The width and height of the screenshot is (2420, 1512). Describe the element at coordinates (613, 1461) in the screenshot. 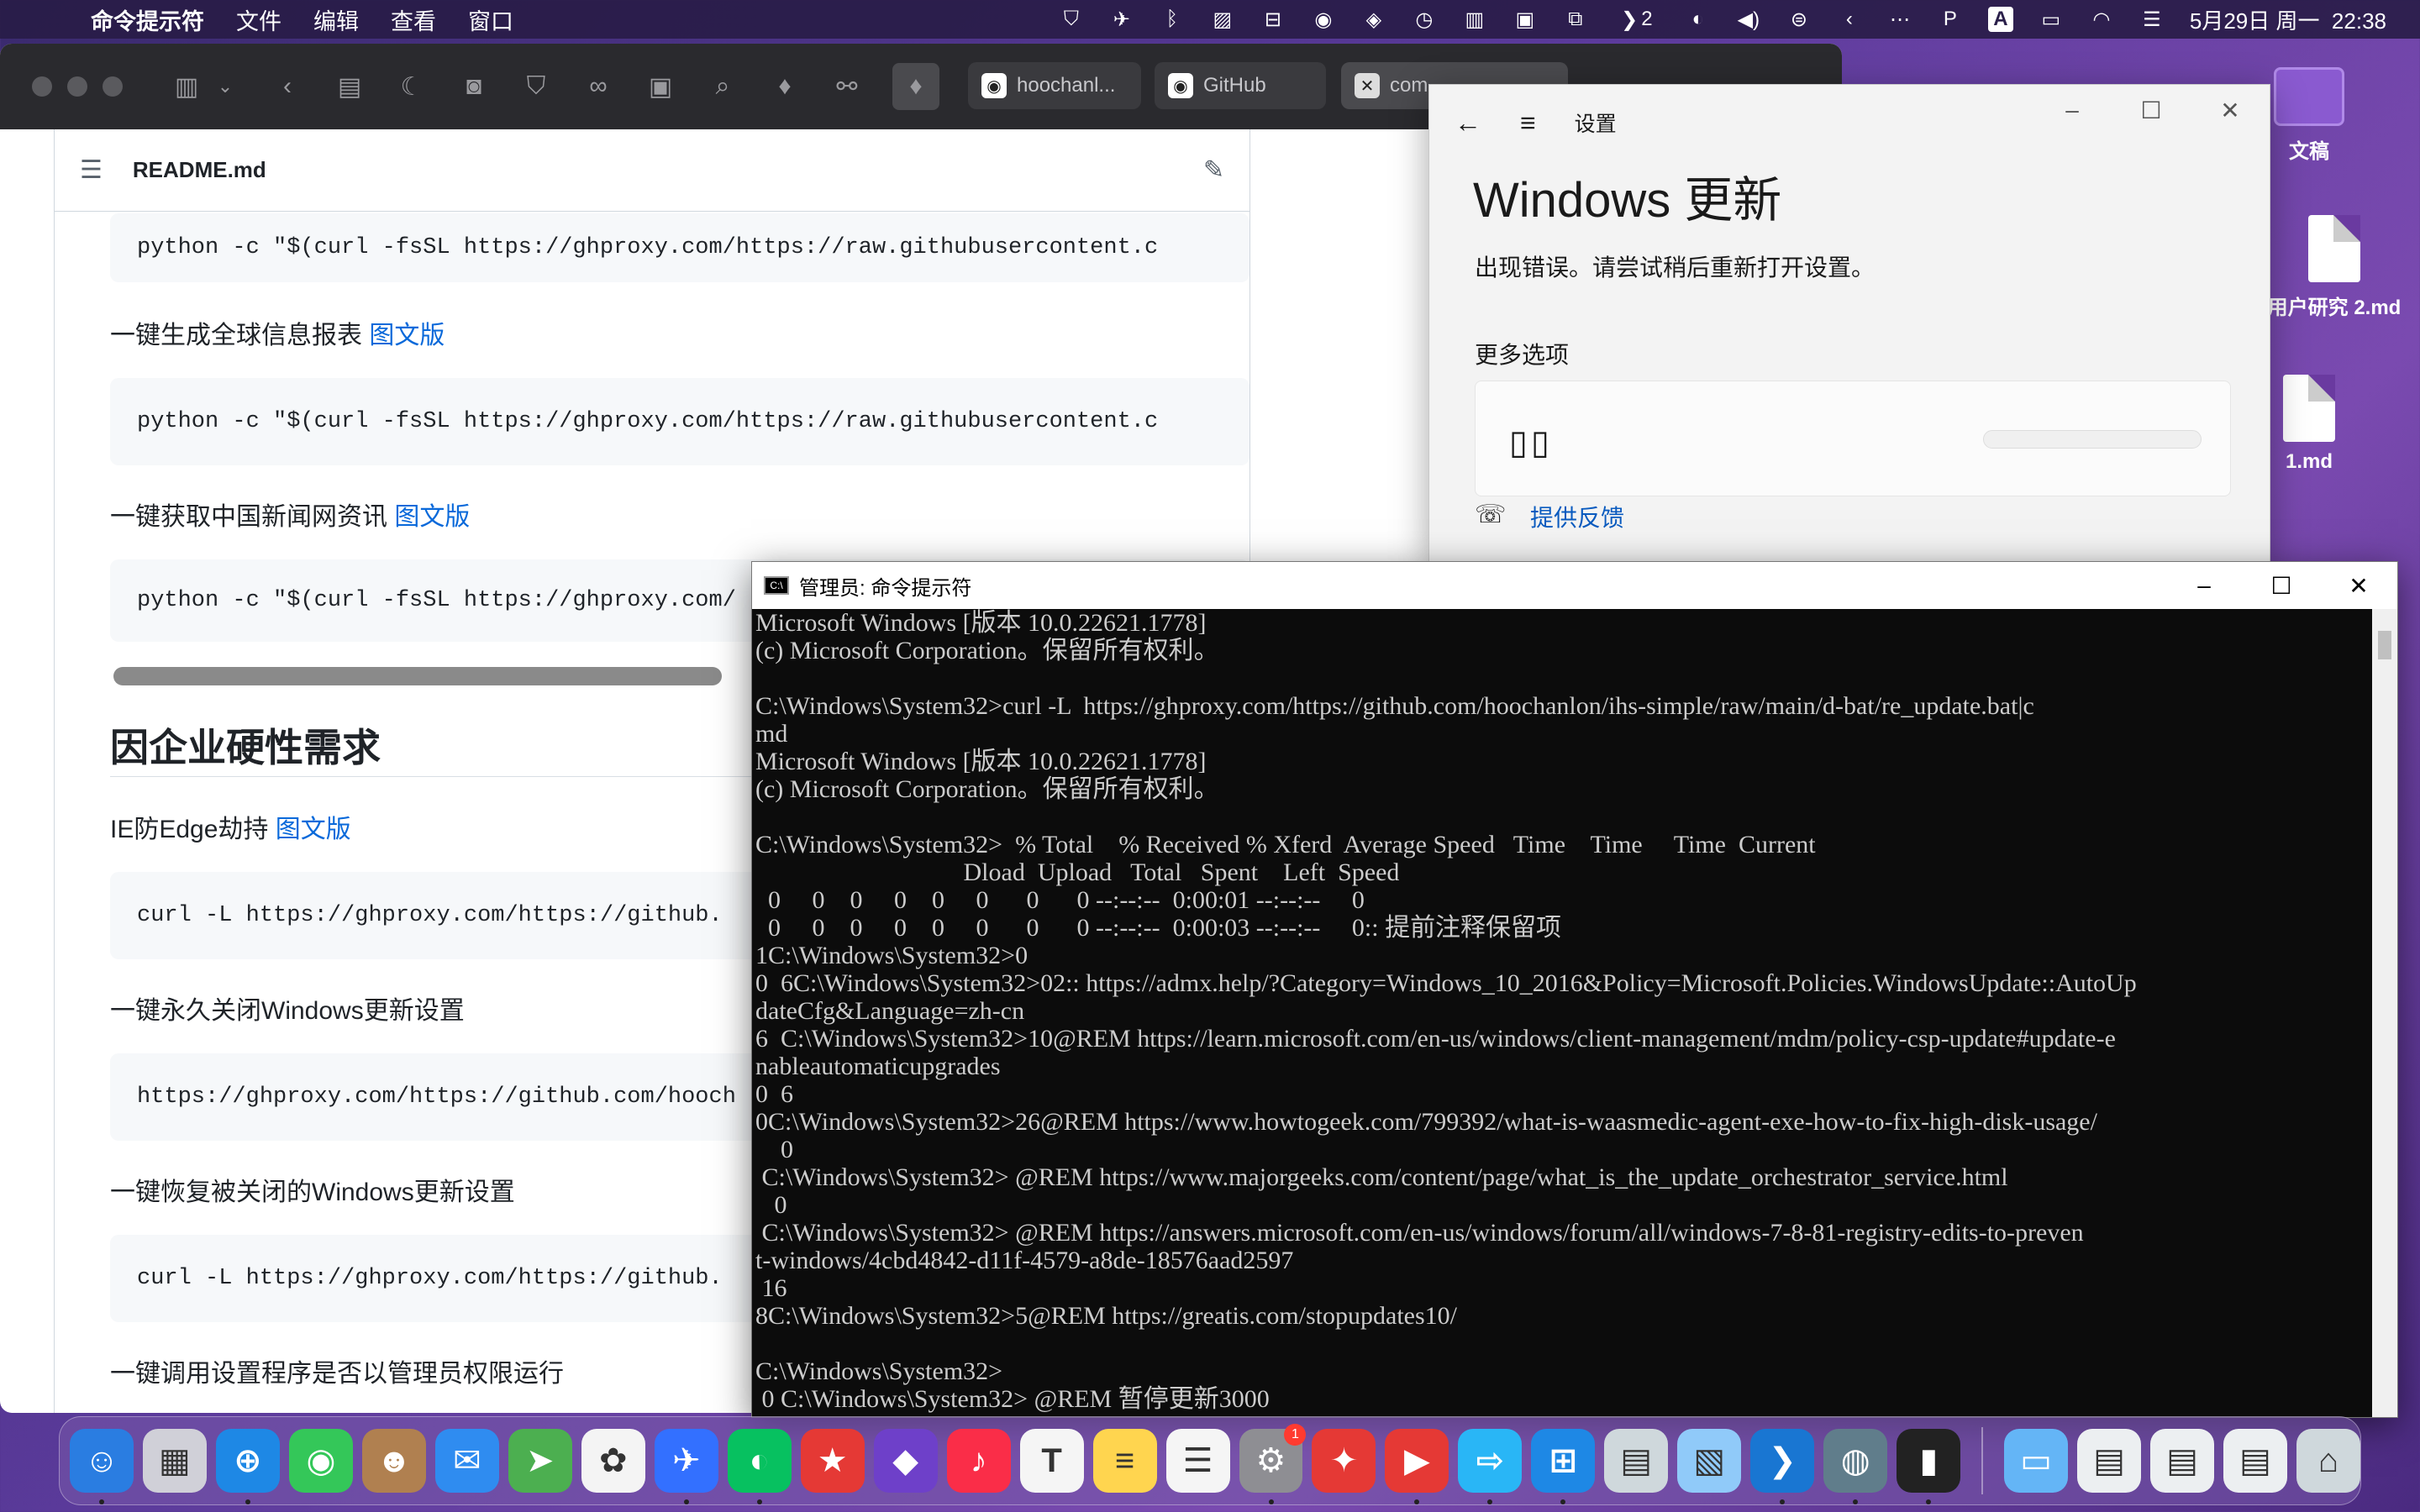

I see `dock-photos-icon: ✿` at that location.